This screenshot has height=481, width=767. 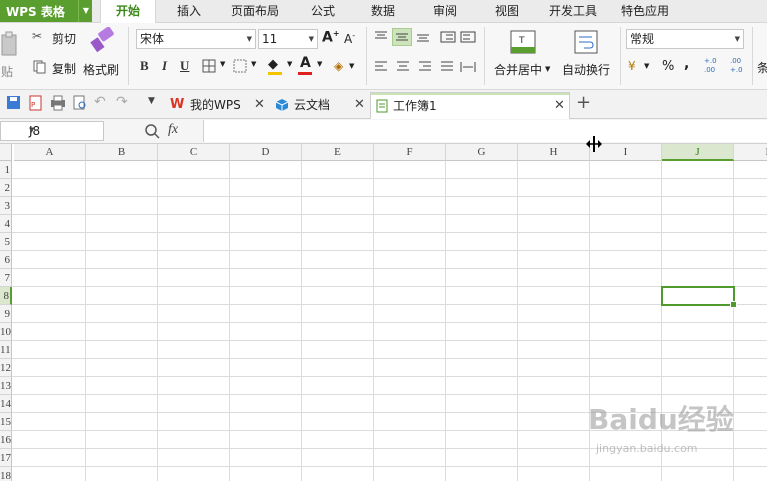 I want to click on bold-button: B, so click(x=144, y=66).